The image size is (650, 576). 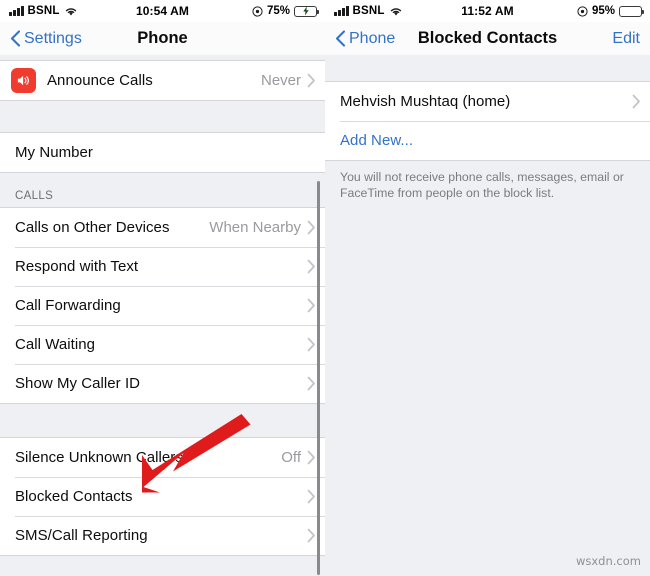 I want to click on back-button-label: Settings, so click(x=53, y=38).